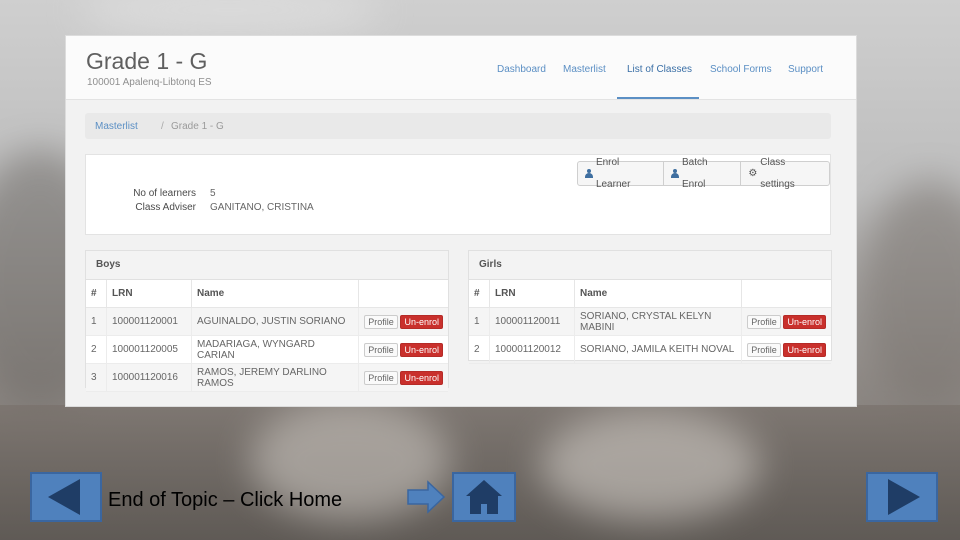  I want to click on enrol-learner-label: Enrol Learner, so click(613, 173).